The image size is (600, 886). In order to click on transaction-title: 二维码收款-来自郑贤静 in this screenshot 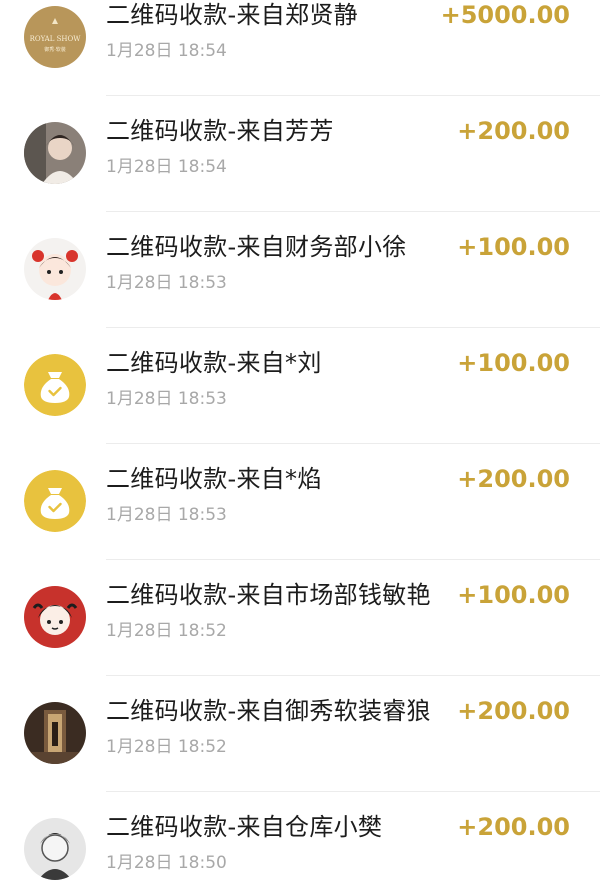, I will do `click(232, 15)`.